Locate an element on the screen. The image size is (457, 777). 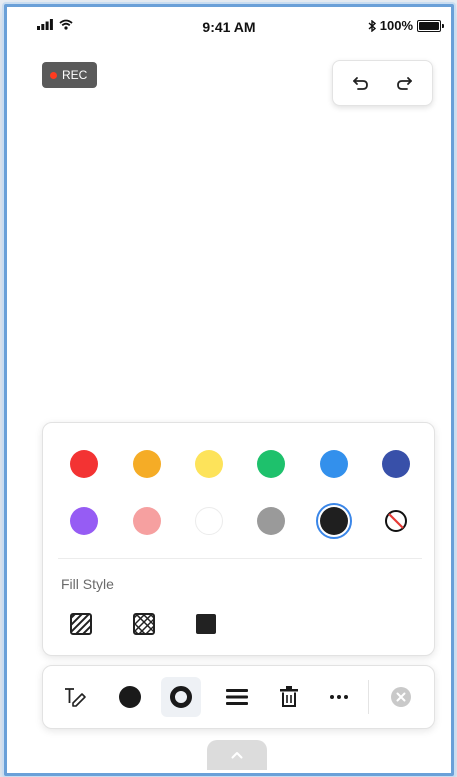
toolbar-separator is located at coordinates (368, 697).